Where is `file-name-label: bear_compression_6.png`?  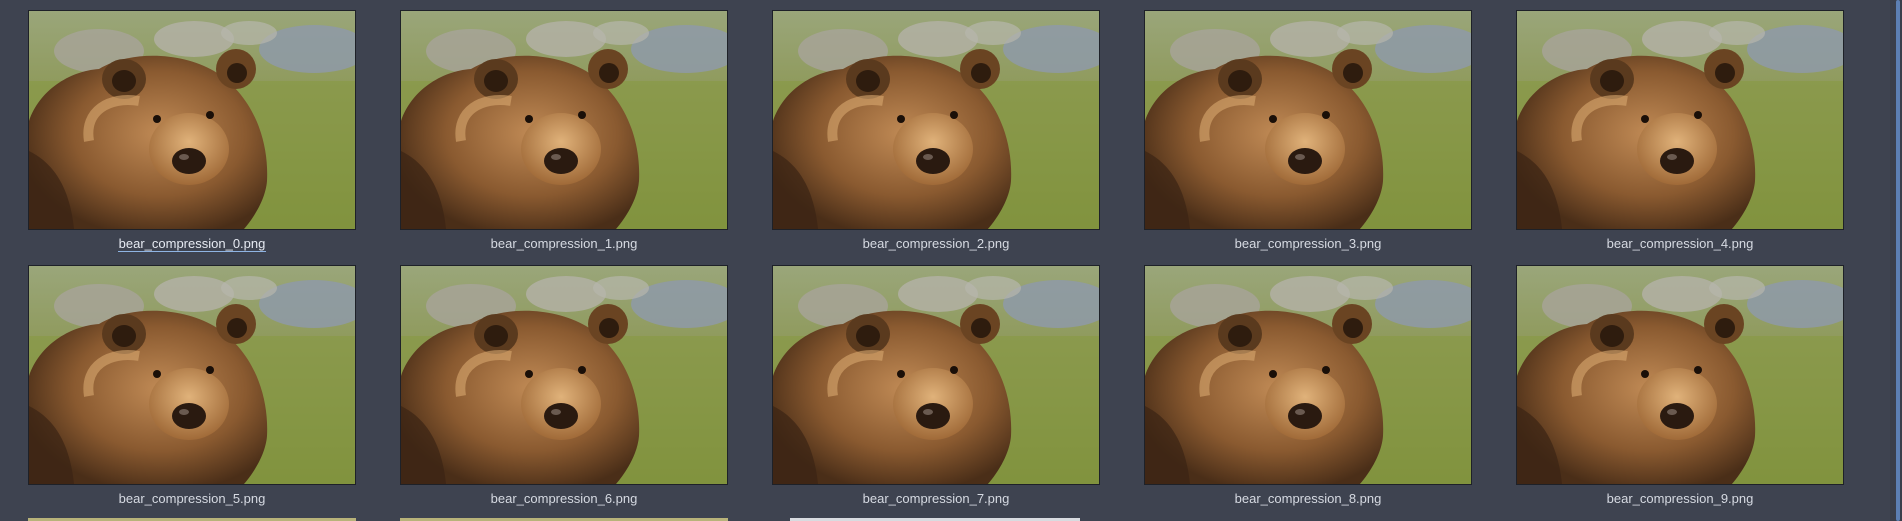 file-name-label: bear_compression_6.png is located at coordinates (564, 498).